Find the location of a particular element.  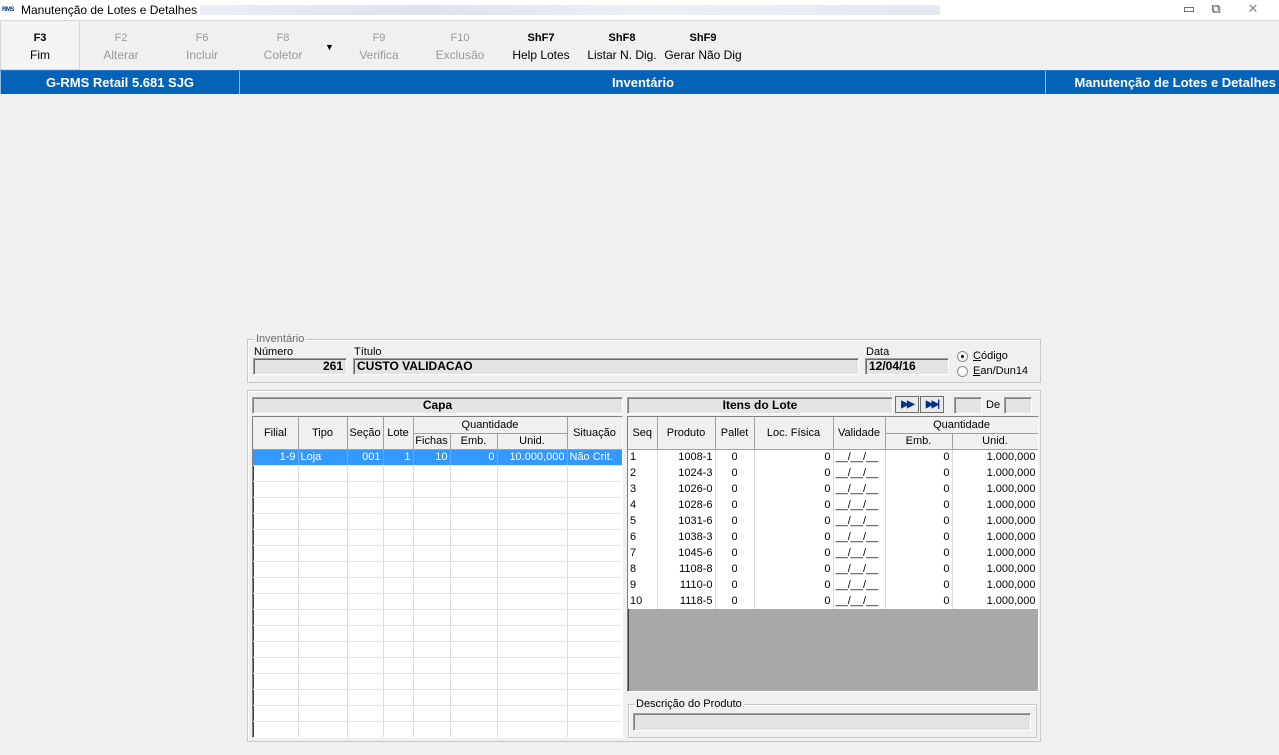

col-seq: Seq is located at coordinates (643, 433).